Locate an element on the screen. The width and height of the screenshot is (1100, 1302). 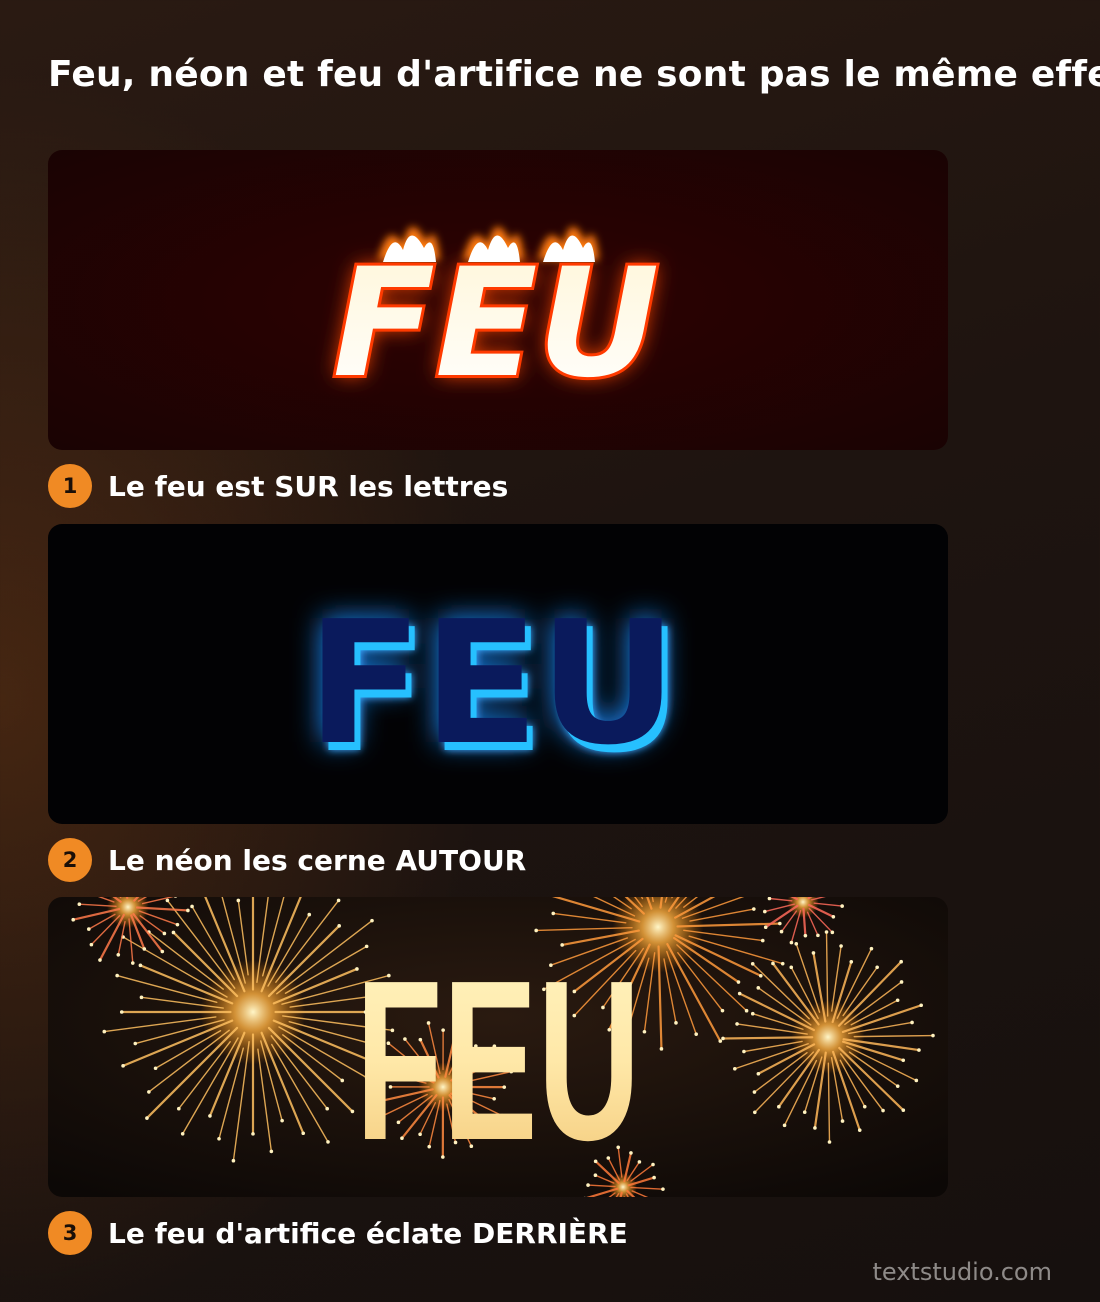
watermark: textstudio.com is located at coordinates (962, 1272).